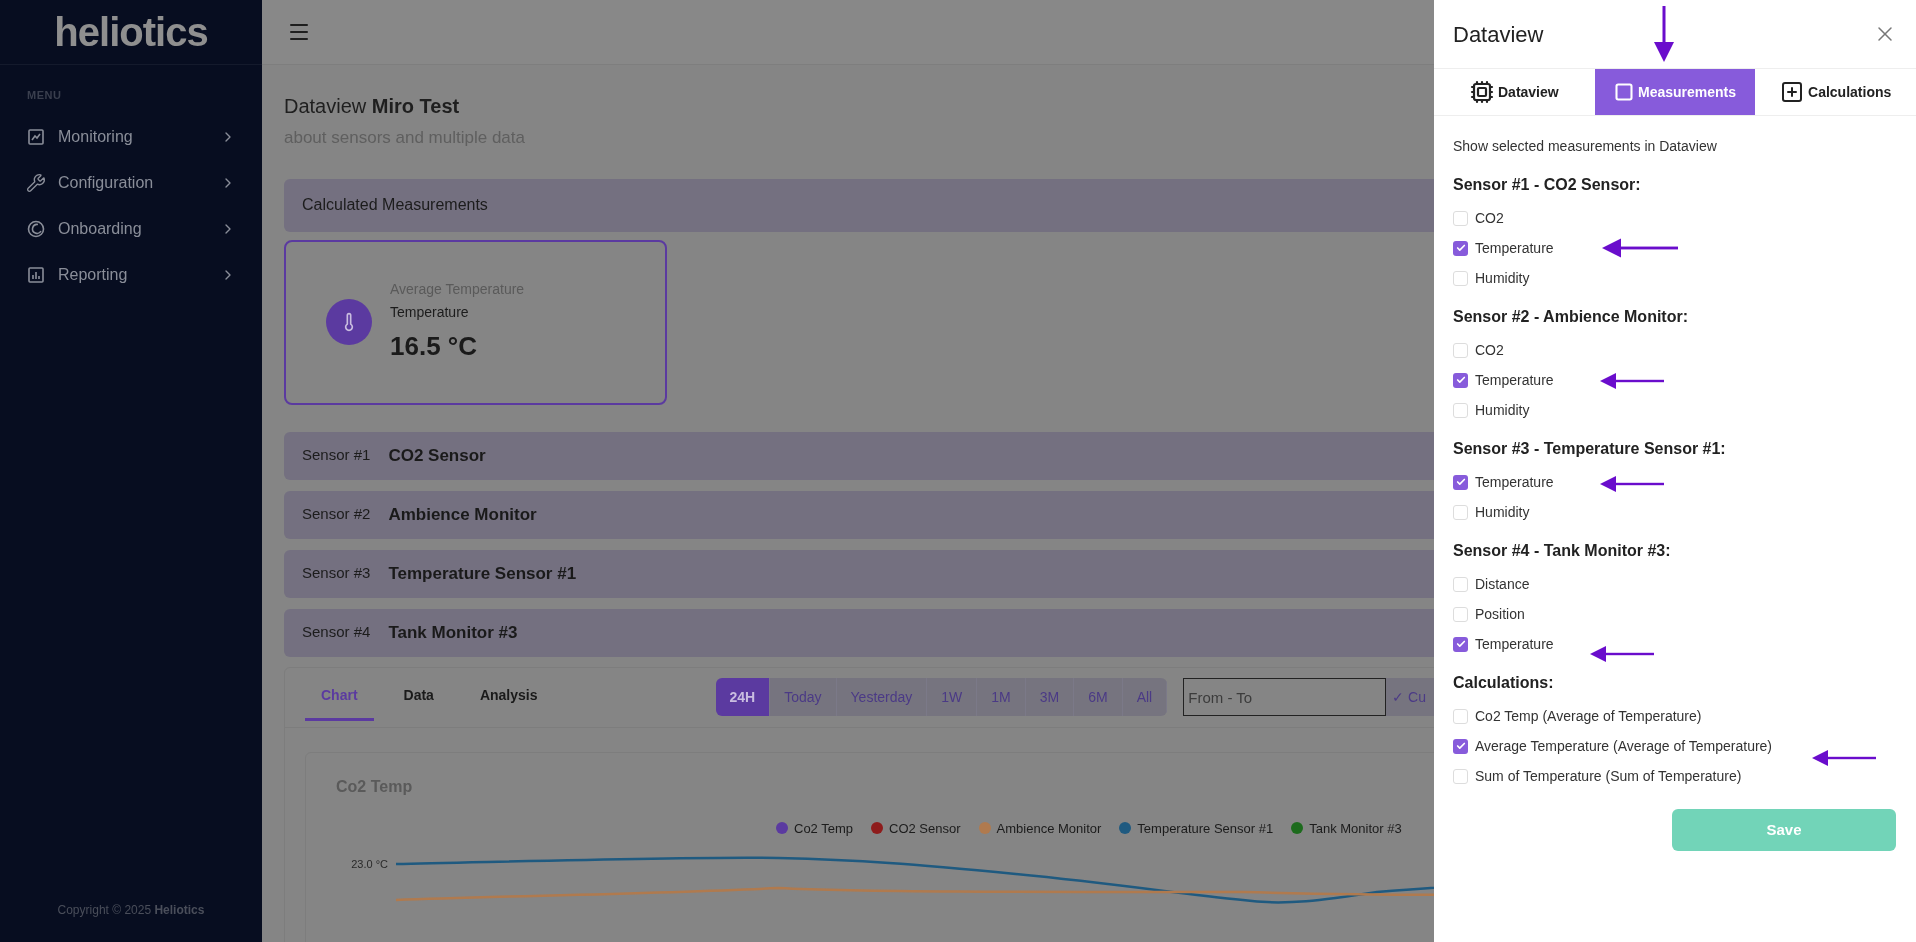 The width and height of the screenshot is (1916, 942). I want to click on section-header: Calculated Measurements, so click(859, 205).